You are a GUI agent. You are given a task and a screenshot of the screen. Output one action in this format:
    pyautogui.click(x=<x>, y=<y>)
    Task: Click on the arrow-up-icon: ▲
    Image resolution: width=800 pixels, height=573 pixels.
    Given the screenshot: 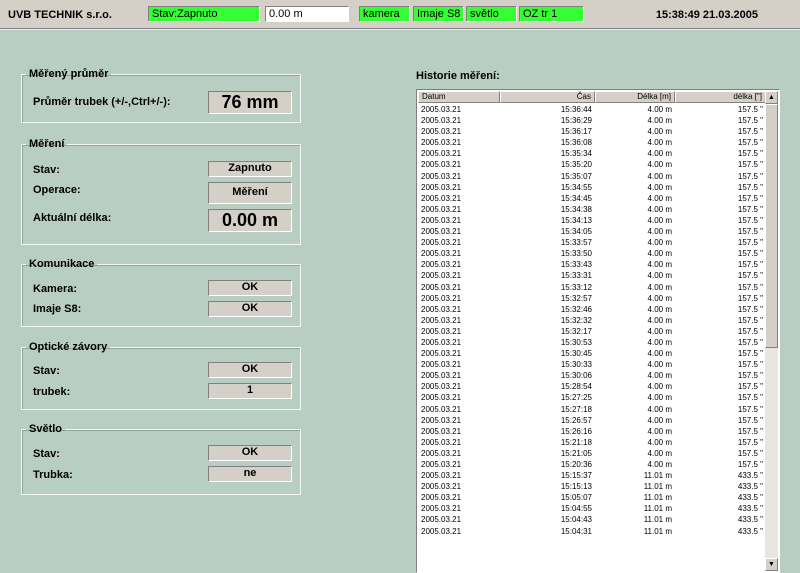 What is the action you would take?
    pyautogui.click(x=771, y=97)
    